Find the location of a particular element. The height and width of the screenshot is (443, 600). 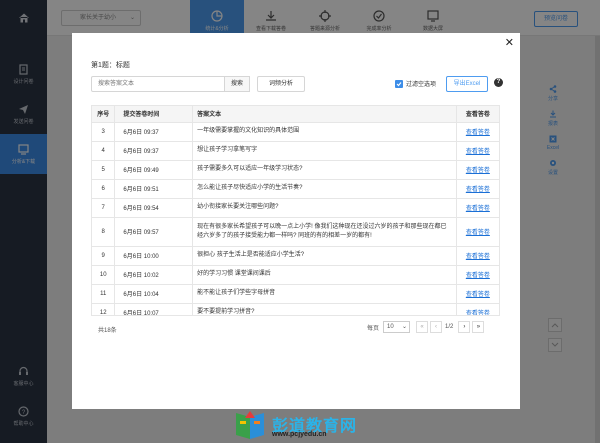

filter-empty-checkbox is located at coordinates (399, 84).